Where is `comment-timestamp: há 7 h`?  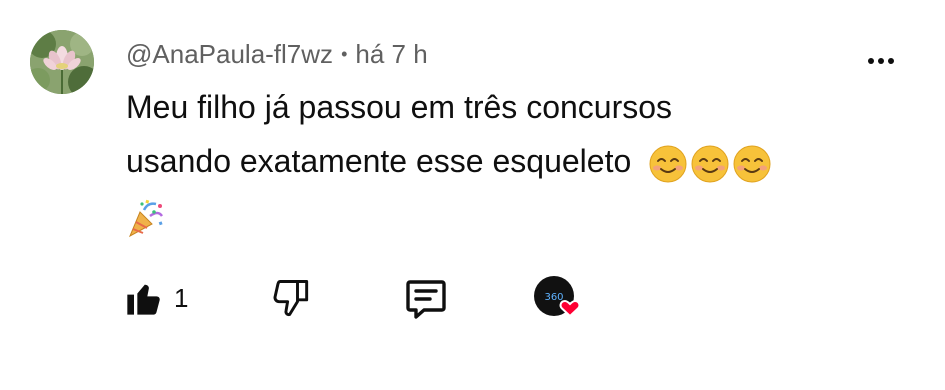 comment-timestamp: há 7 h is located at coordinates (391, 54).